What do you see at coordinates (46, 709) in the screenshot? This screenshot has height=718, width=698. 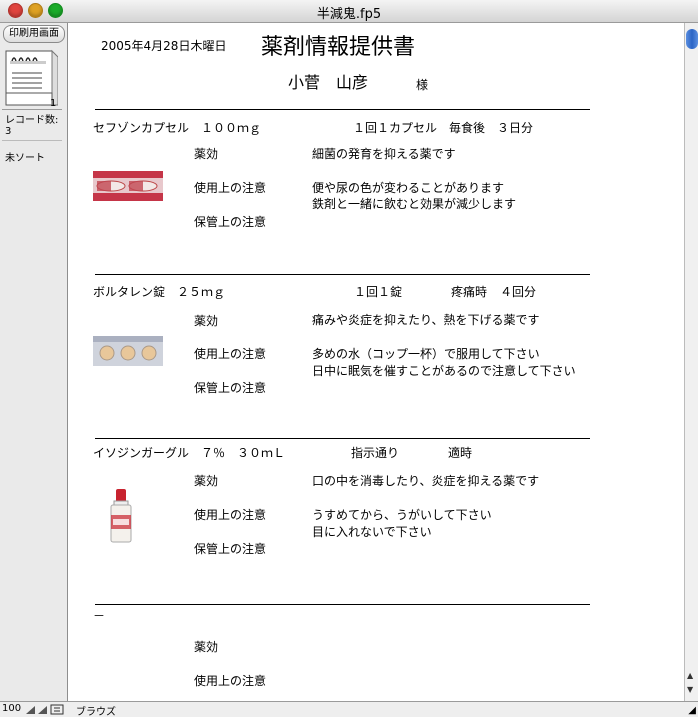 I see `zoom-controls-icon` at bounding box center [46, 709].